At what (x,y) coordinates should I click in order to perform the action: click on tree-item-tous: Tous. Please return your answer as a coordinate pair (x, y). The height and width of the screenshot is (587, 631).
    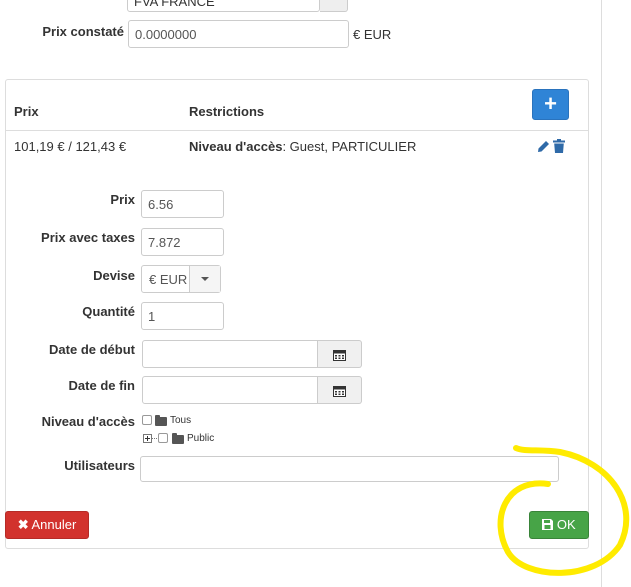
    Looking at the image, I should click on (180, 420).